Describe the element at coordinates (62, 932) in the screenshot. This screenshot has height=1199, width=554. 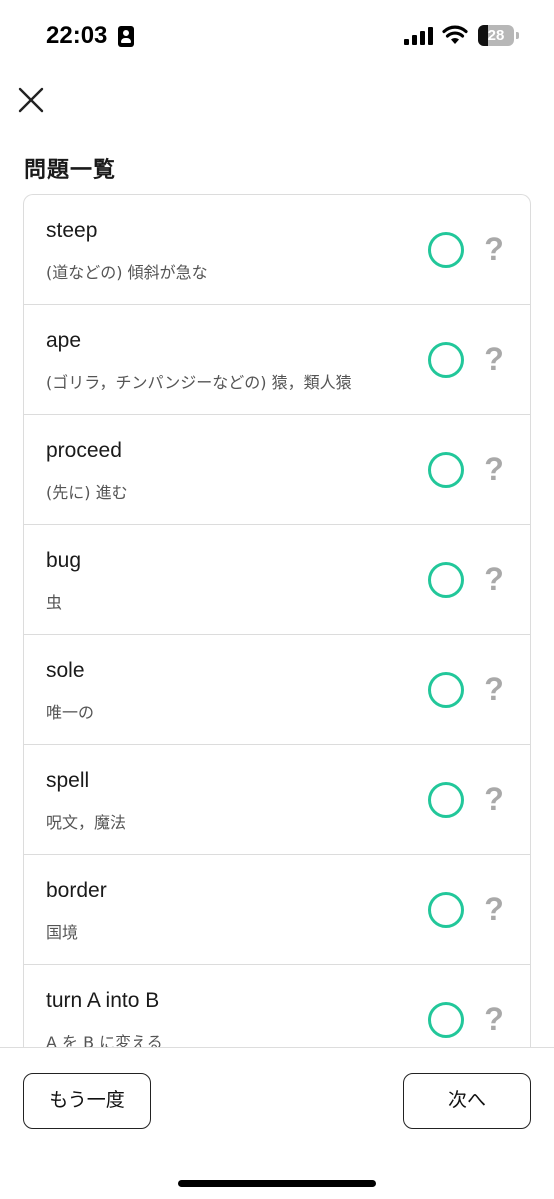
I see `meaning-text: 国境` at that location.